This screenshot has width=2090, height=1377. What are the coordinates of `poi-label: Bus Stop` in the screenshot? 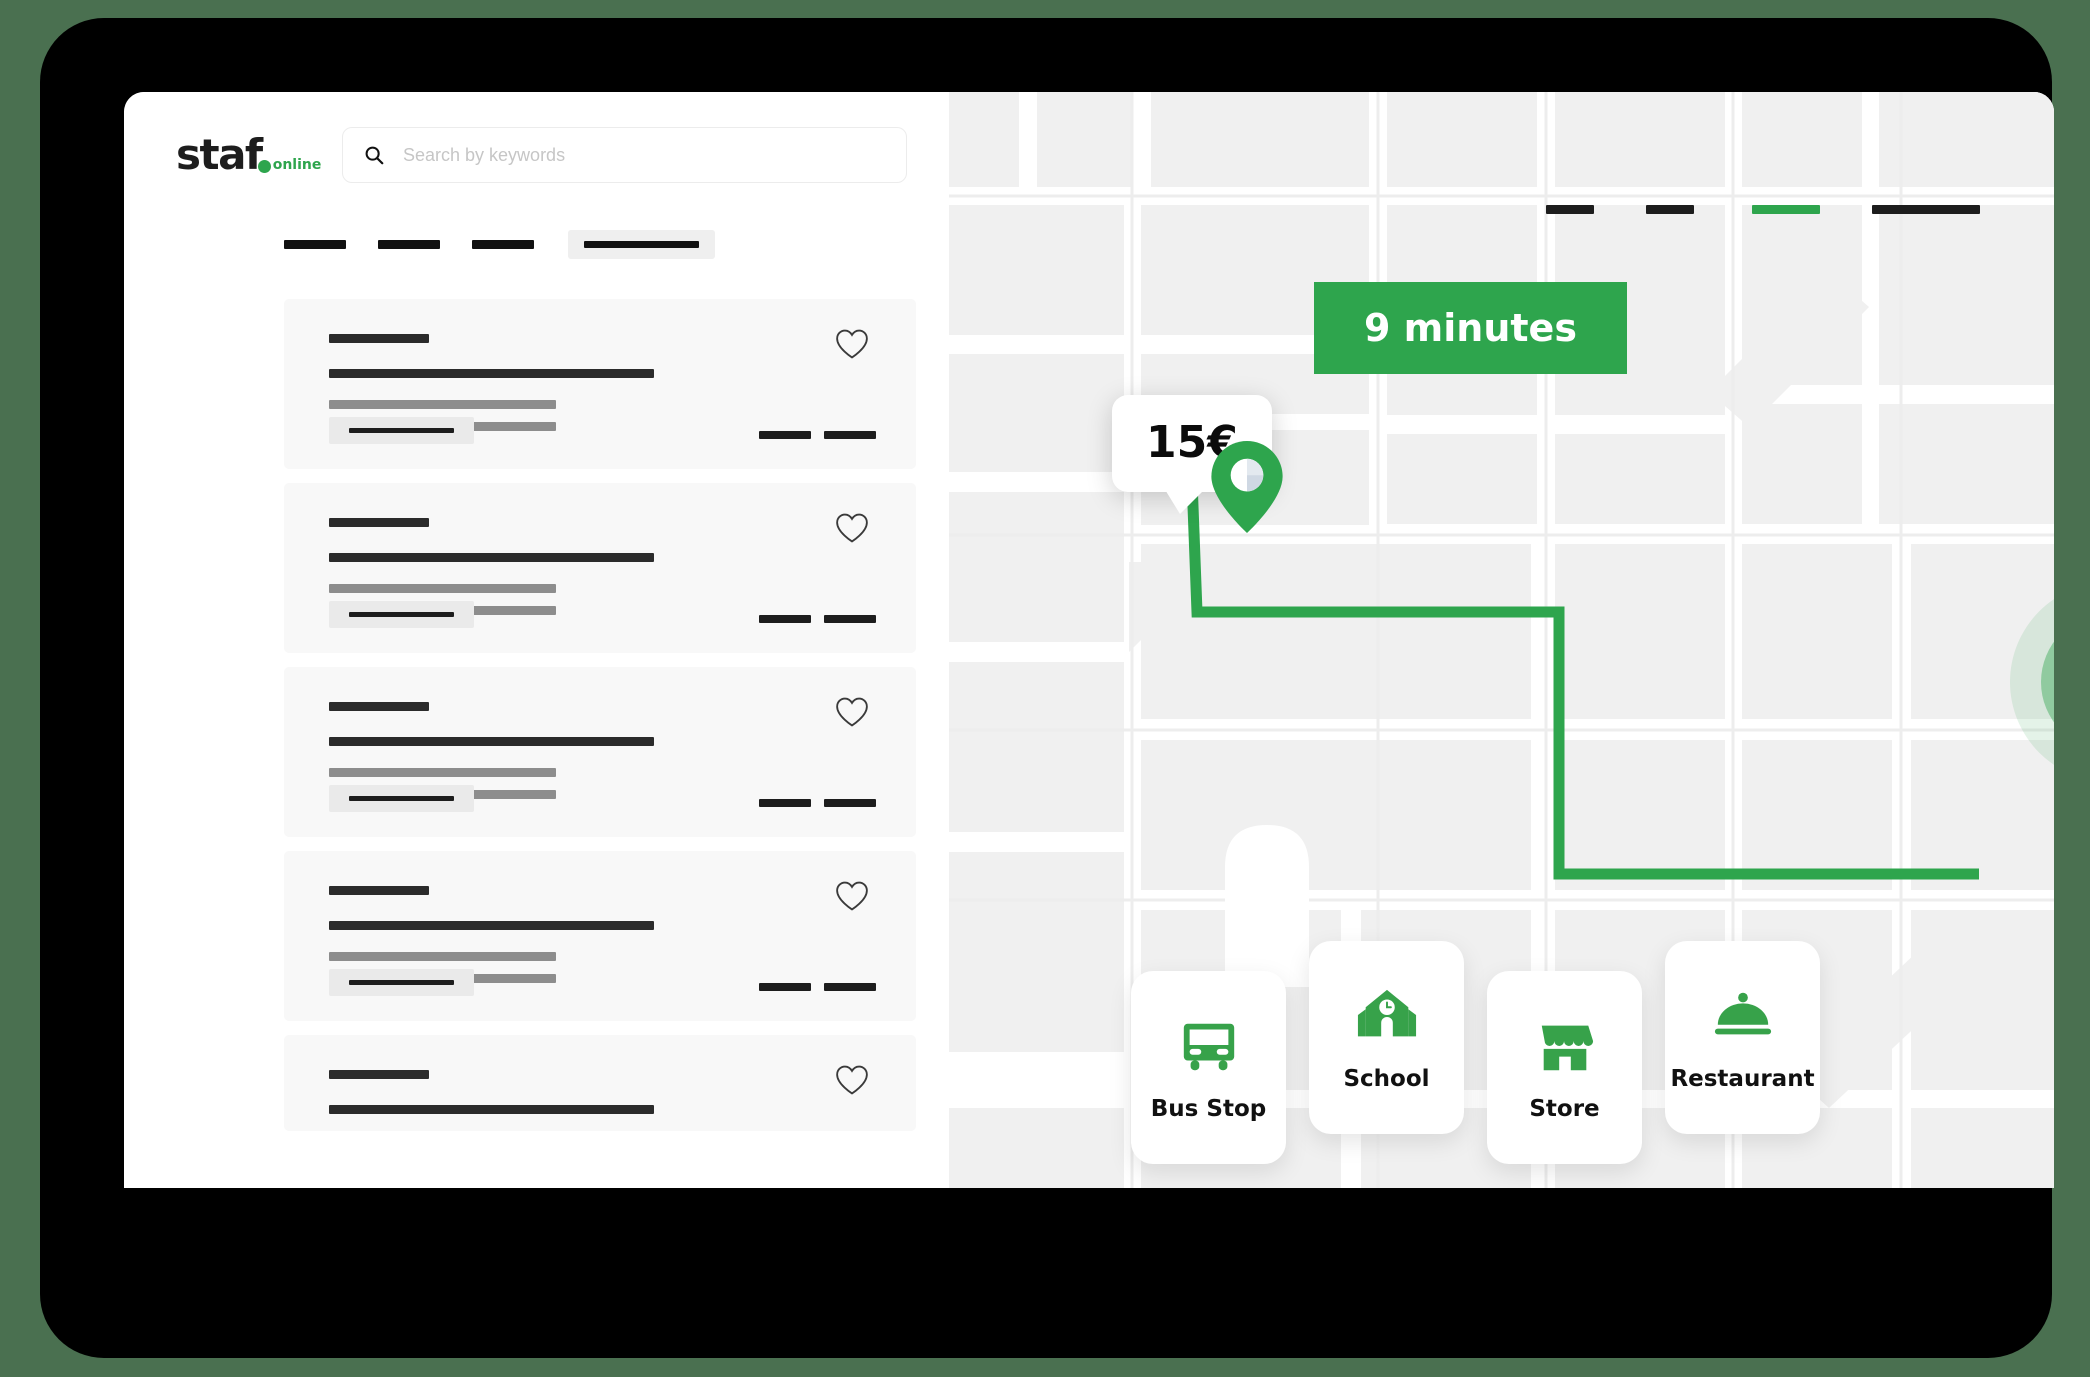 It's located at (1208, 1108).